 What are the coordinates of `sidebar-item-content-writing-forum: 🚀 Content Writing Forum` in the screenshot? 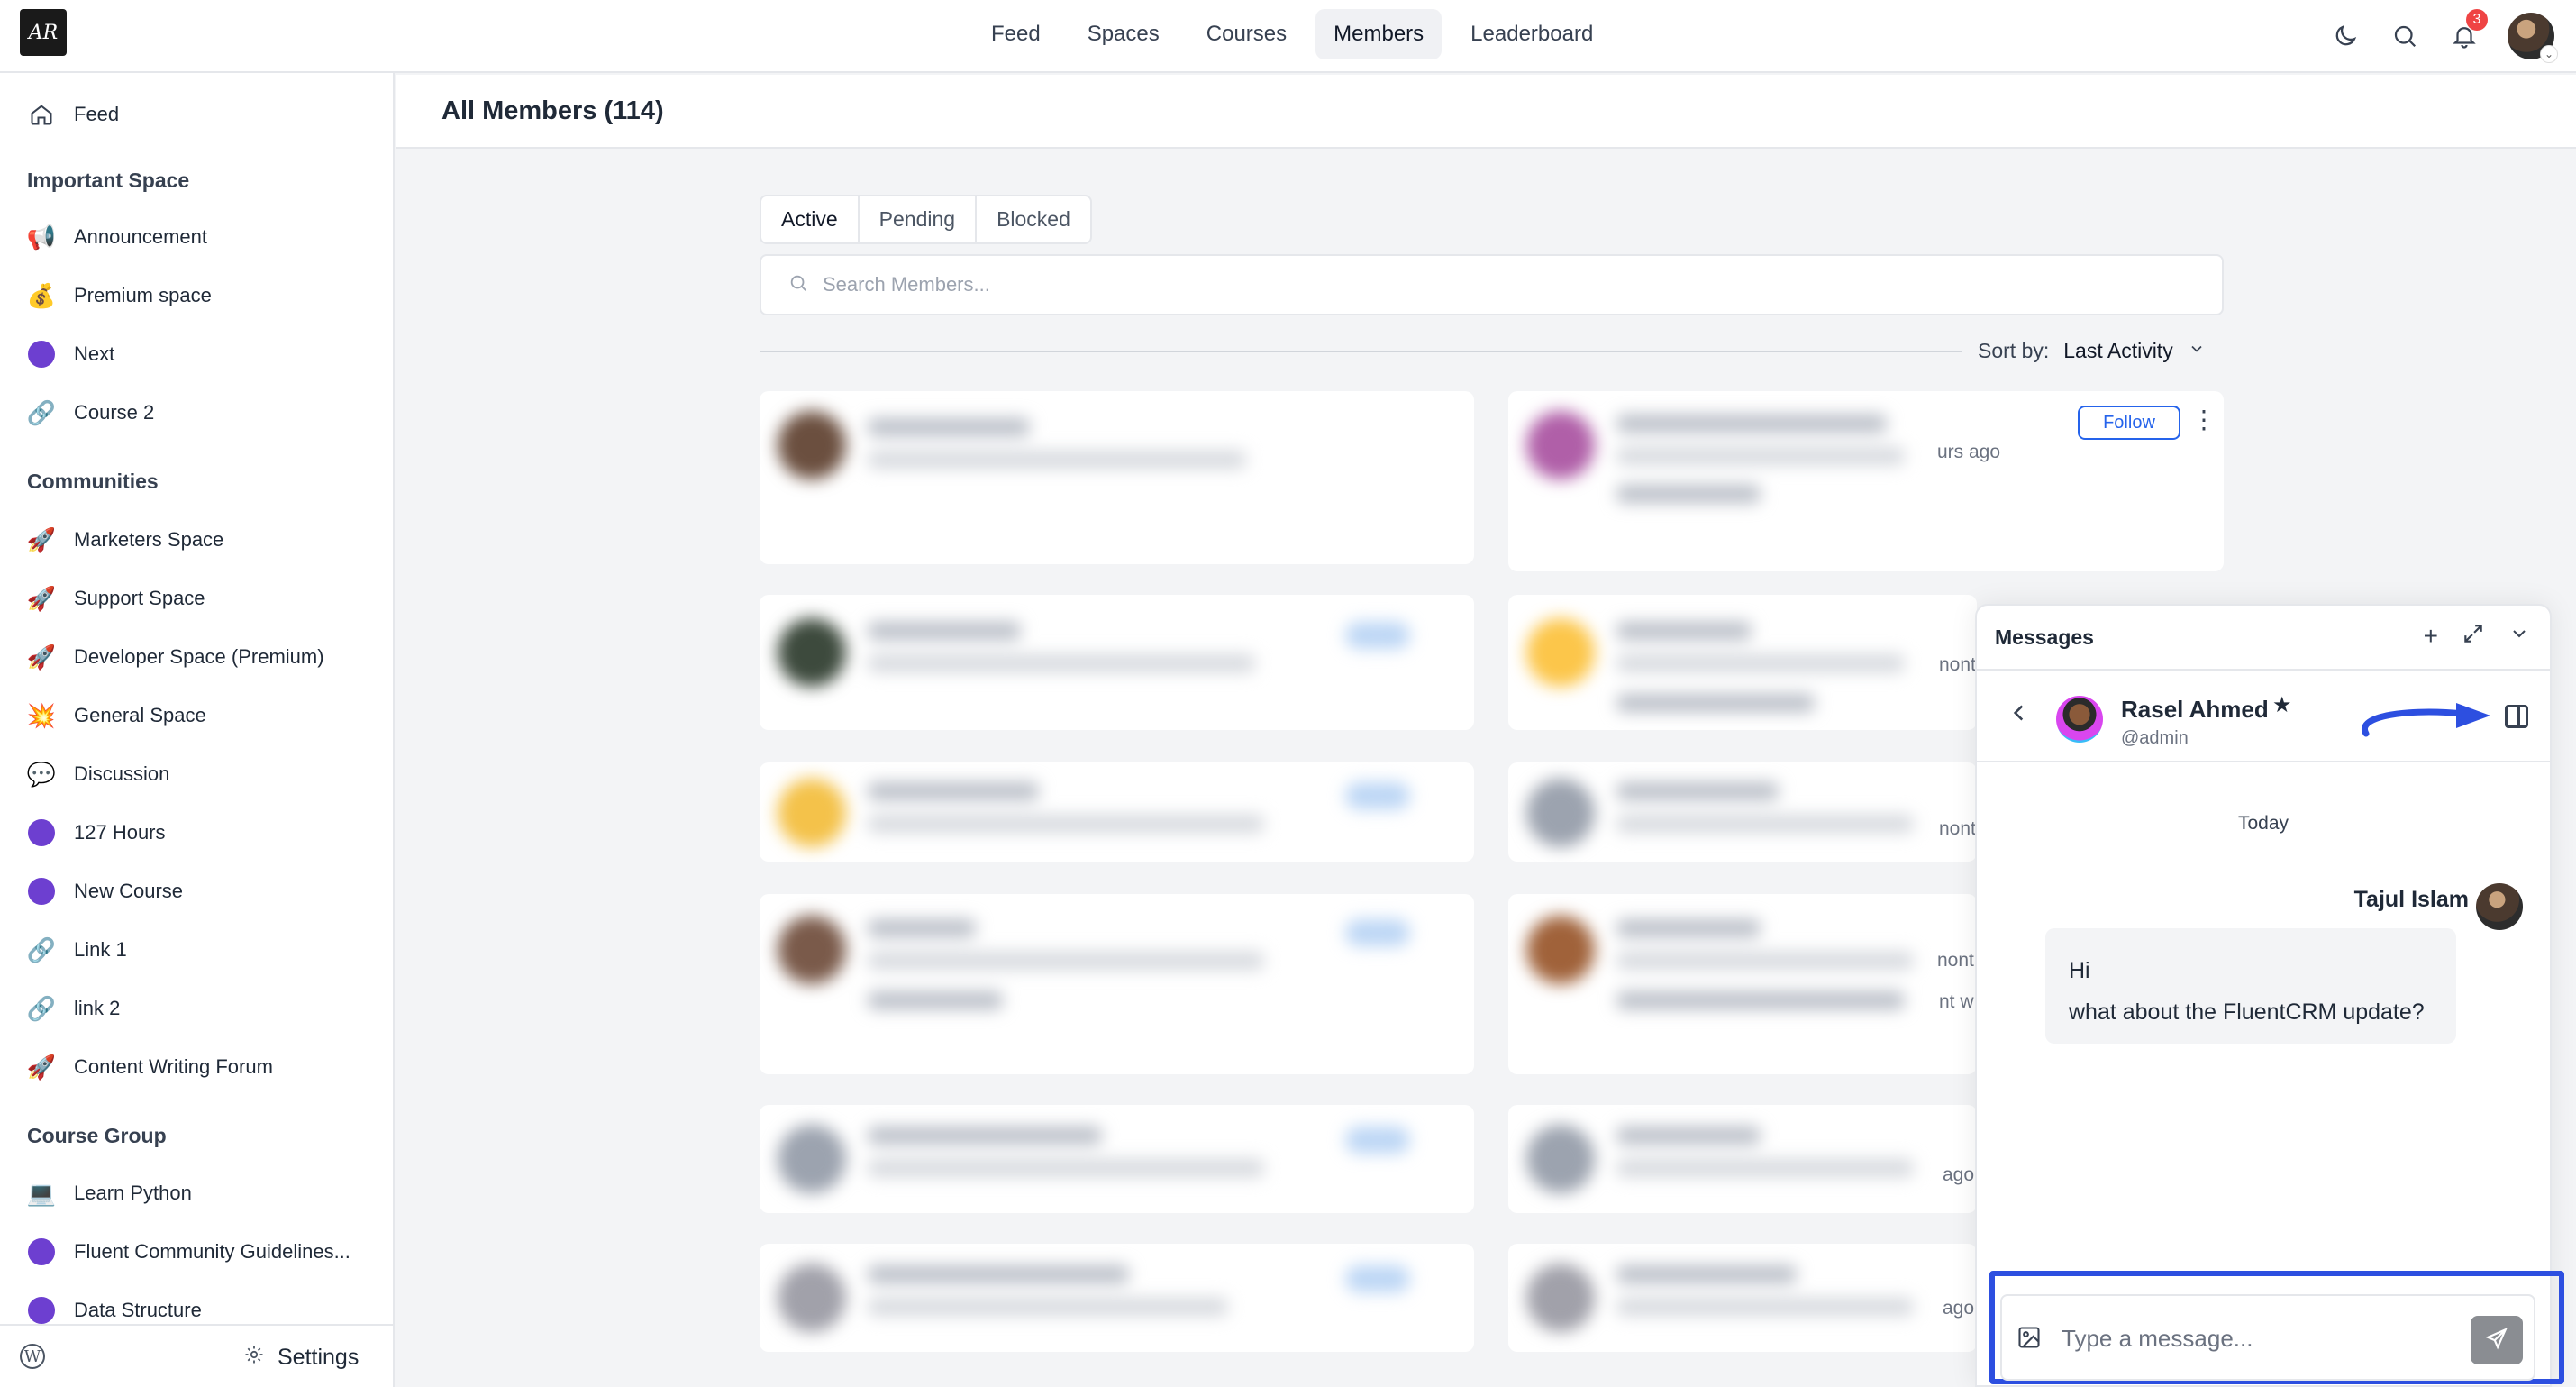 It's located at (150, 1067).